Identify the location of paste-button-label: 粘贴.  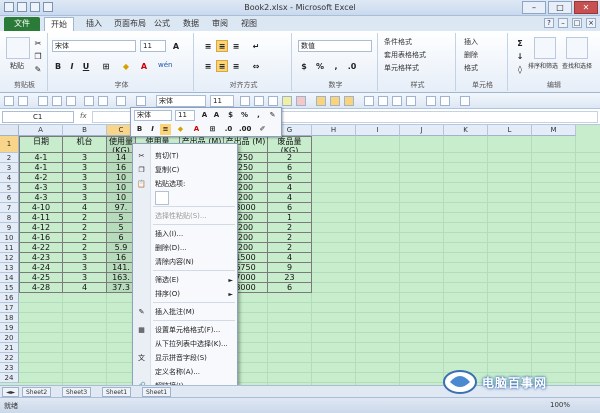
(17, 66).